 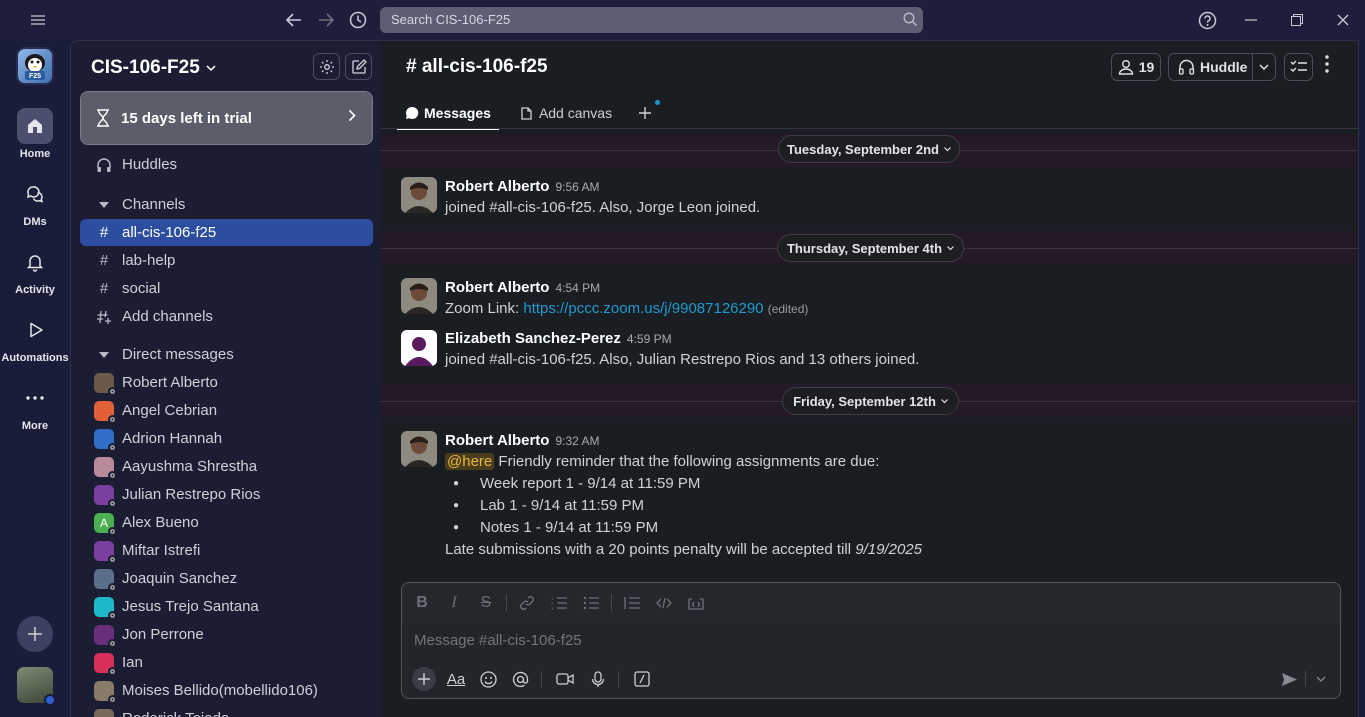 I want to click on rail-activity: Activity, so click(x=35, y=270).